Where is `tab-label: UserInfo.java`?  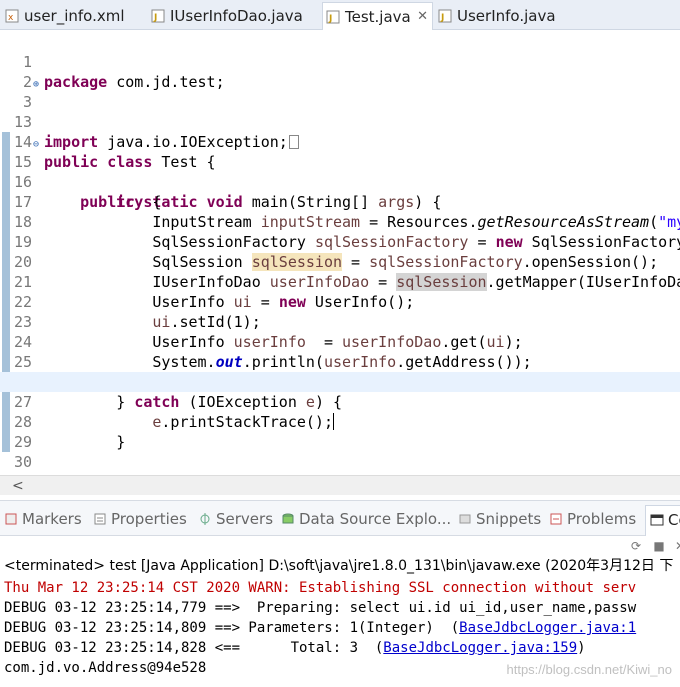 tab-label: UserInfo.java is located at coordinates (506, 16).